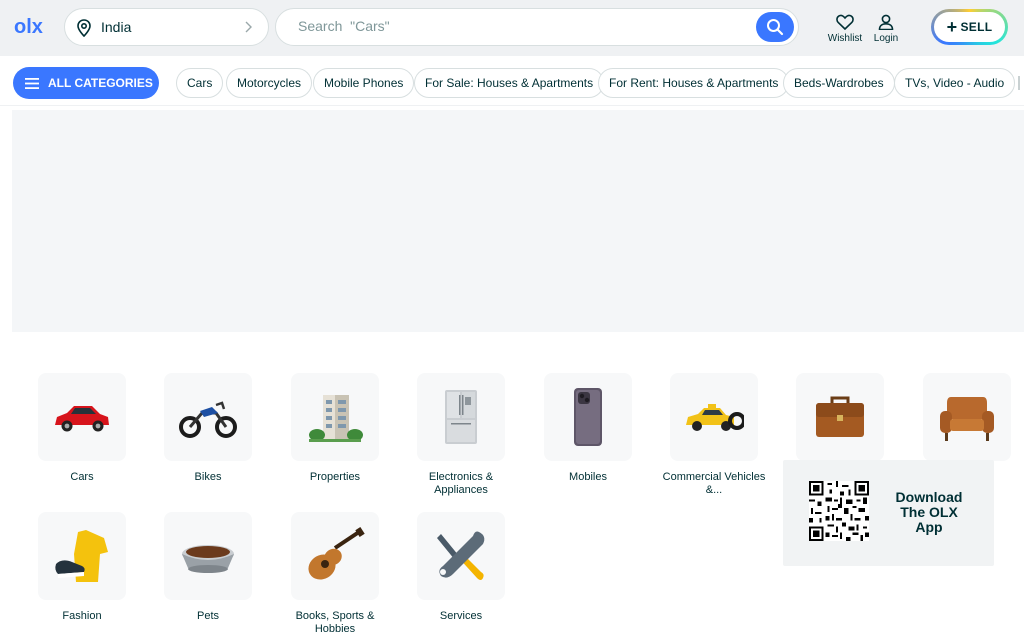  I want to click on all-categories-button: ALL CATEGORIES, so click(86, 83).